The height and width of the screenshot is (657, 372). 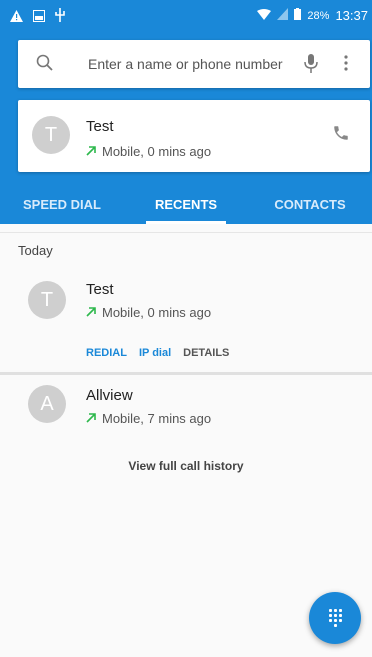 What do you see at coordinates (39, 18) in the screenshot?
I see `image-icon` at bounding box center [39, 18].